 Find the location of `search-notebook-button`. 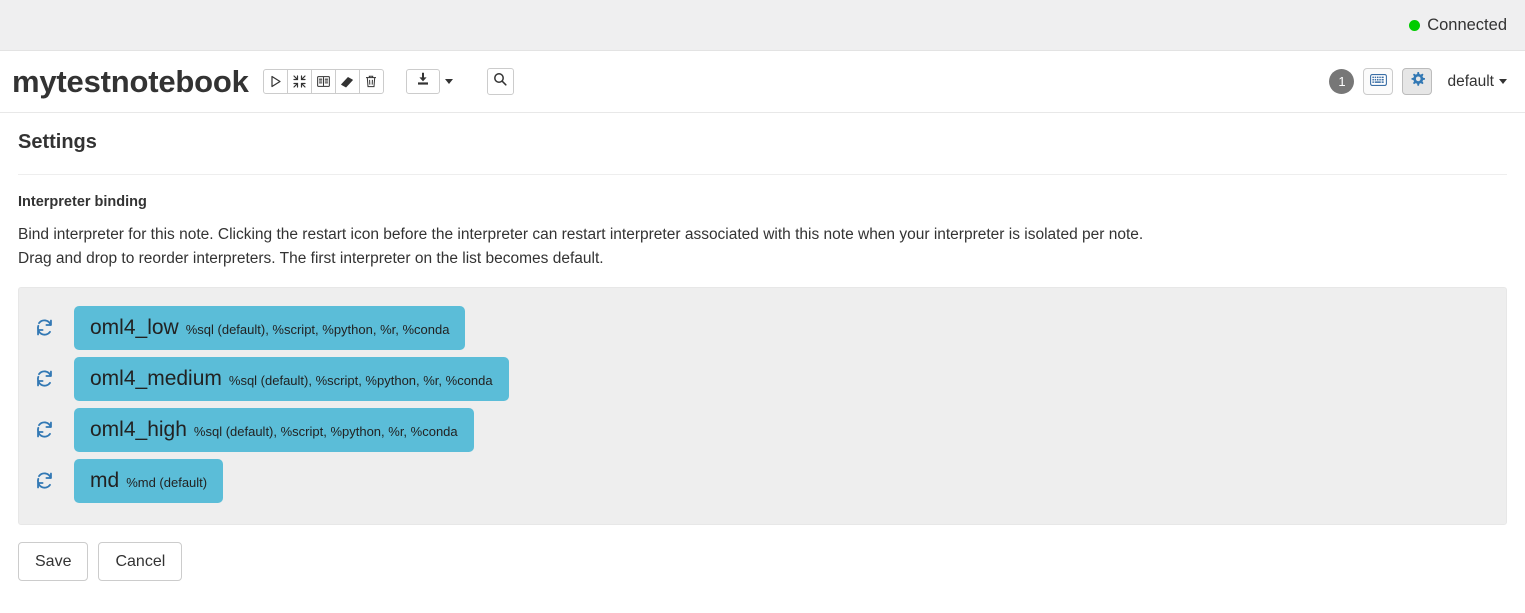

search-notebook-button is located at coordinates (500, 81).